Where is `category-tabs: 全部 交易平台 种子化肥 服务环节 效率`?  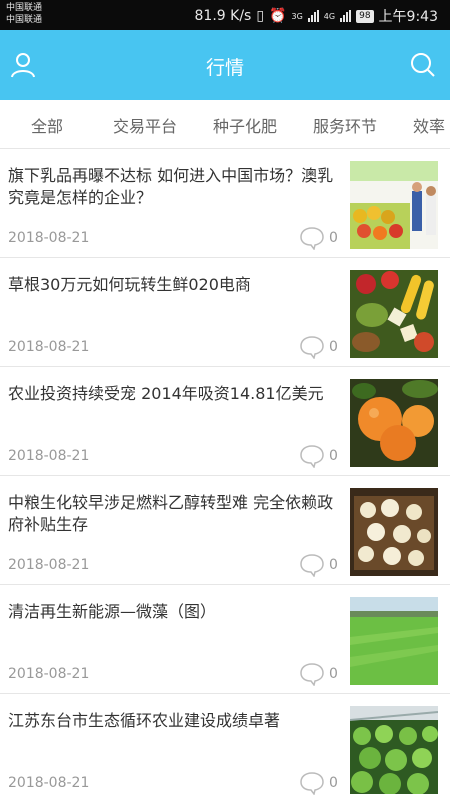 category-tabs: 全部 交易平台 种子化肥 服务环节 效率 is located at coordinates (225, 124).